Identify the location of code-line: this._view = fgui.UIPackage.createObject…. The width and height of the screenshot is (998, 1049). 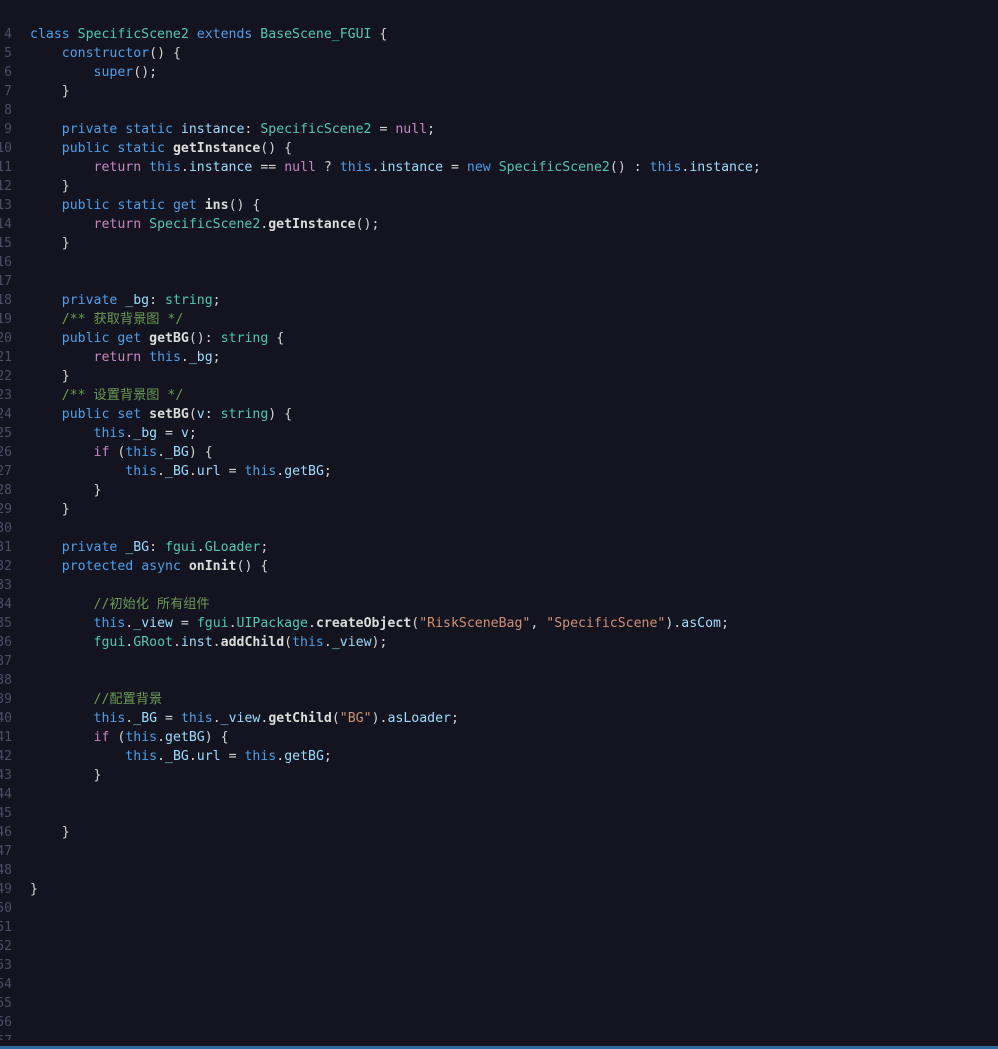
(395, 623).